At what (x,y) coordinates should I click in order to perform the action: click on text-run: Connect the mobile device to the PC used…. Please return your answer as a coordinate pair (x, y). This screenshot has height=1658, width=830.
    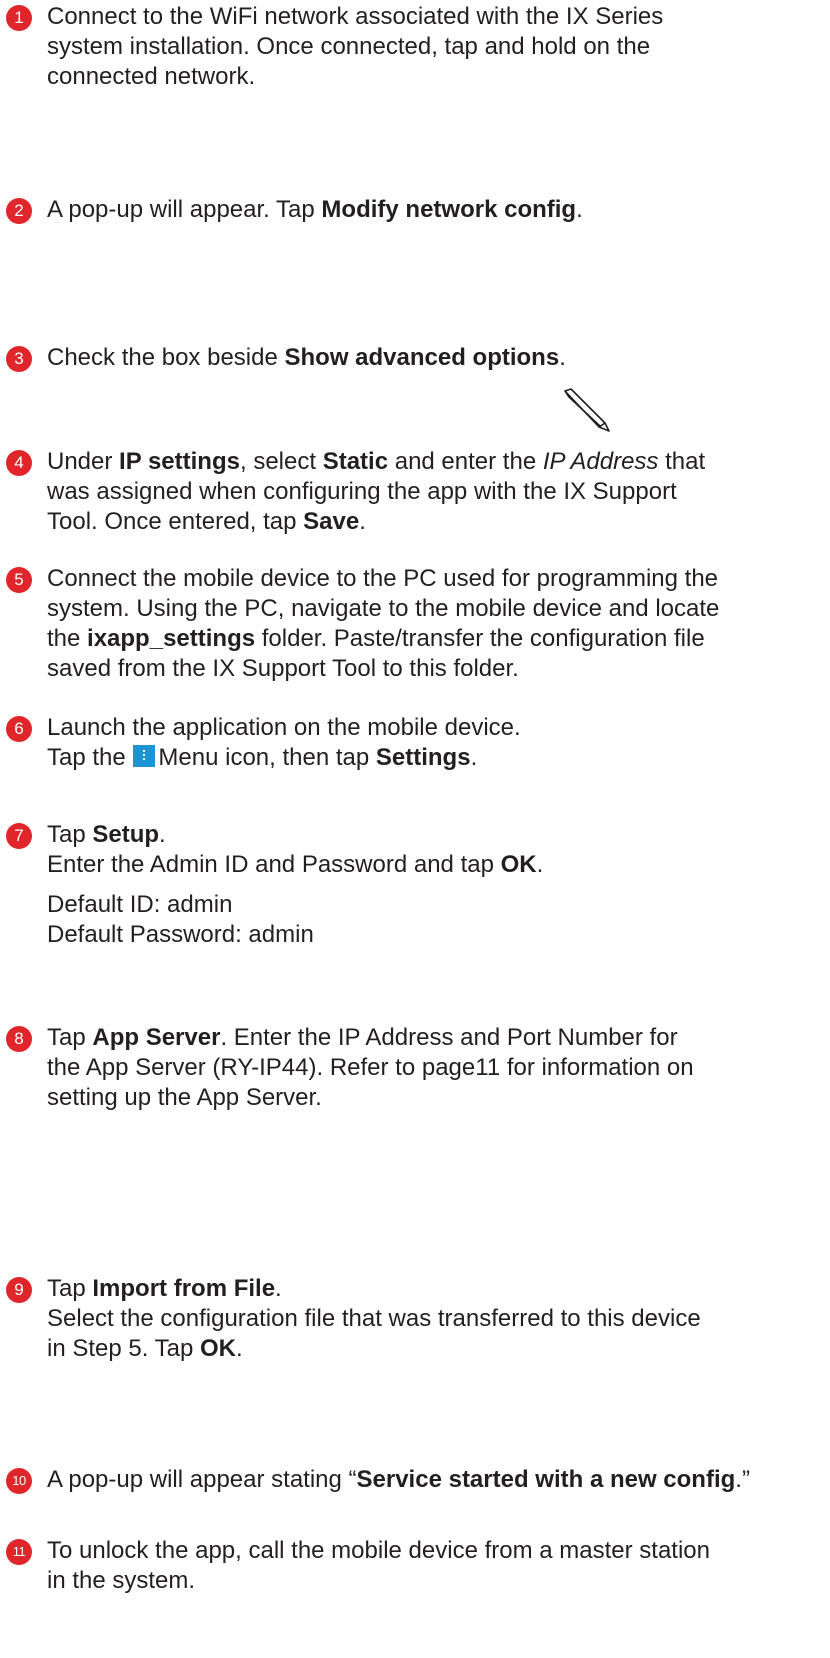
    Looking at the image, I should click on (383, 578).